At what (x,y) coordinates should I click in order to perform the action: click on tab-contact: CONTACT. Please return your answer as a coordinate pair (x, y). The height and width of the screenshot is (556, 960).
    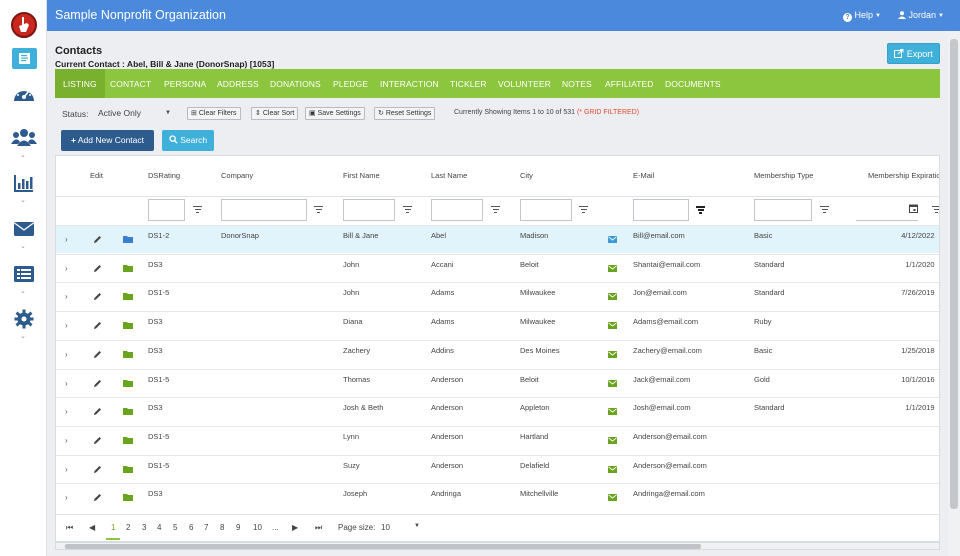
    Looking at the image, I should click on (130, 84).